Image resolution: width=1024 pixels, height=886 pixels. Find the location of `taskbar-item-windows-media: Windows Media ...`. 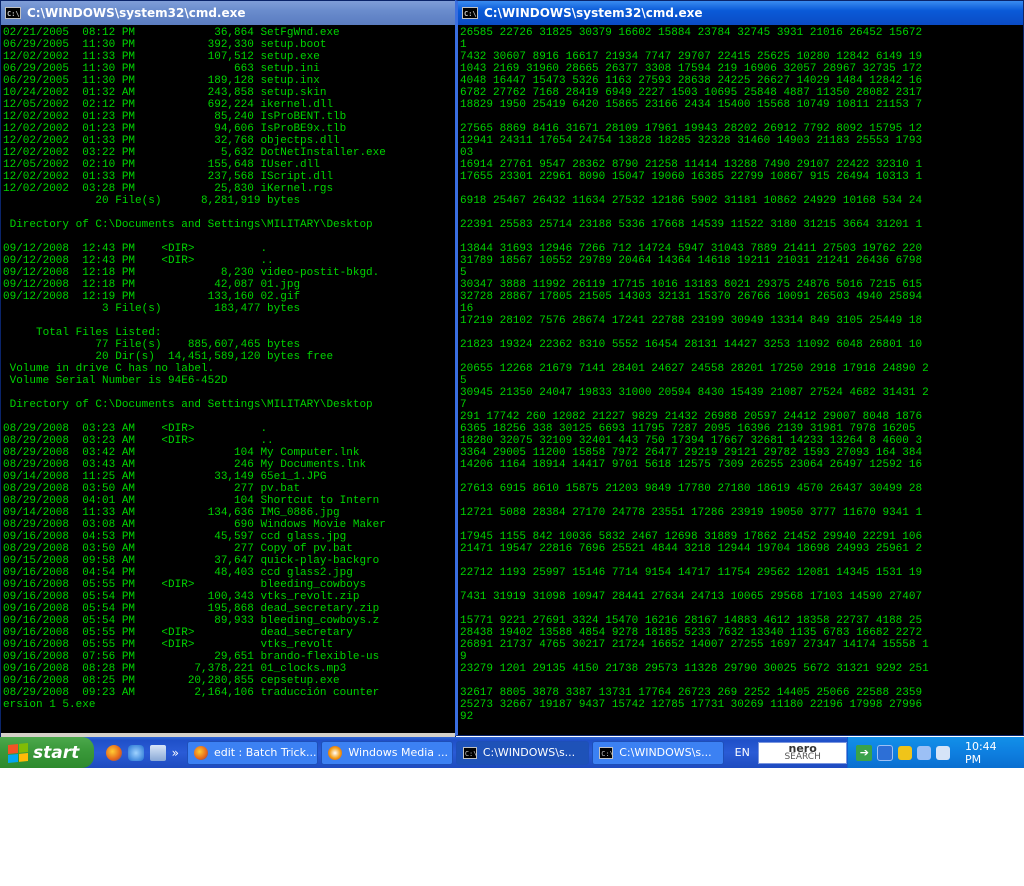

taskbar-item-windows-media: Windows Media ... is located at coordinates (387, 752).